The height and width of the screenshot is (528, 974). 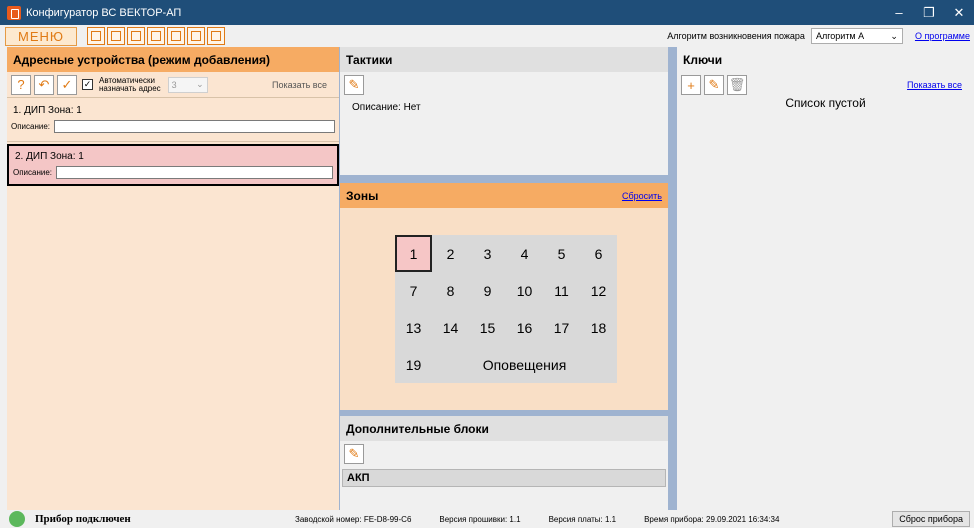 I want to click on board-version: Версия платы: 1.1, so click(x=582, y=519).